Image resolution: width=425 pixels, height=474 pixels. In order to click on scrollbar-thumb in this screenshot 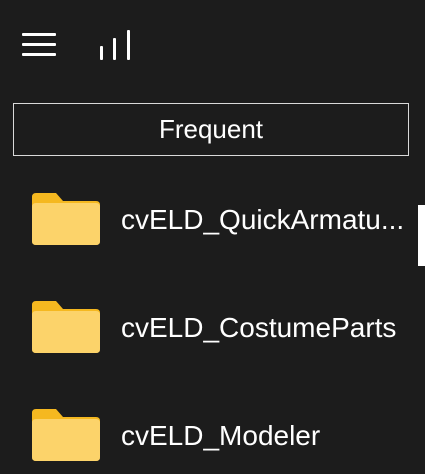, I will do `click(421, 235)`.